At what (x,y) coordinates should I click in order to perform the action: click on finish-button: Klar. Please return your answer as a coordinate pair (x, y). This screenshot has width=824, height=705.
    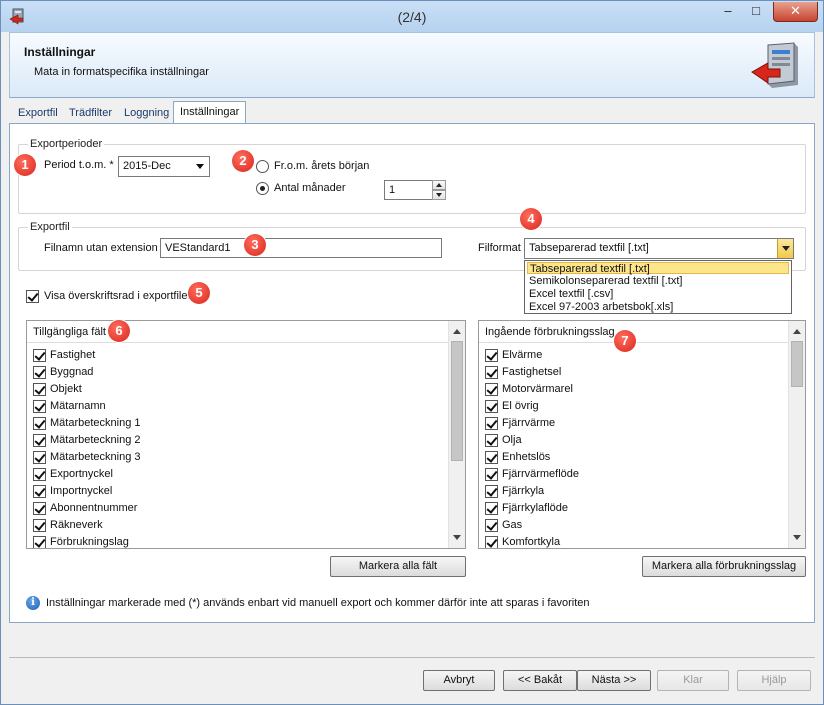
    Looking at the image, I should click on (693, 680).